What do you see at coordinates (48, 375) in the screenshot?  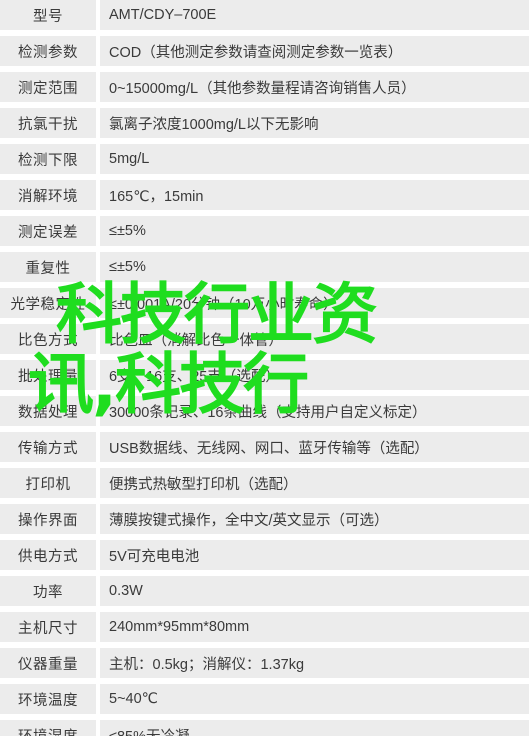 I see `spec-label: 批处理量` at bounding box center [48, 375].